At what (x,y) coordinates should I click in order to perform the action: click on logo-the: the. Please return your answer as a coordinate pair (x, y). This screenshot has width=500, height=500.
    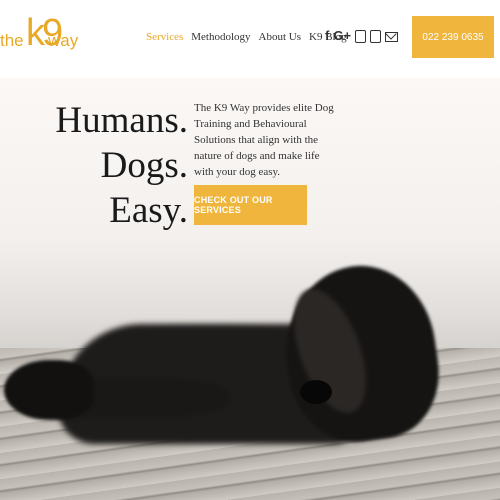
    Looking at the image, I should click on (12, 40).